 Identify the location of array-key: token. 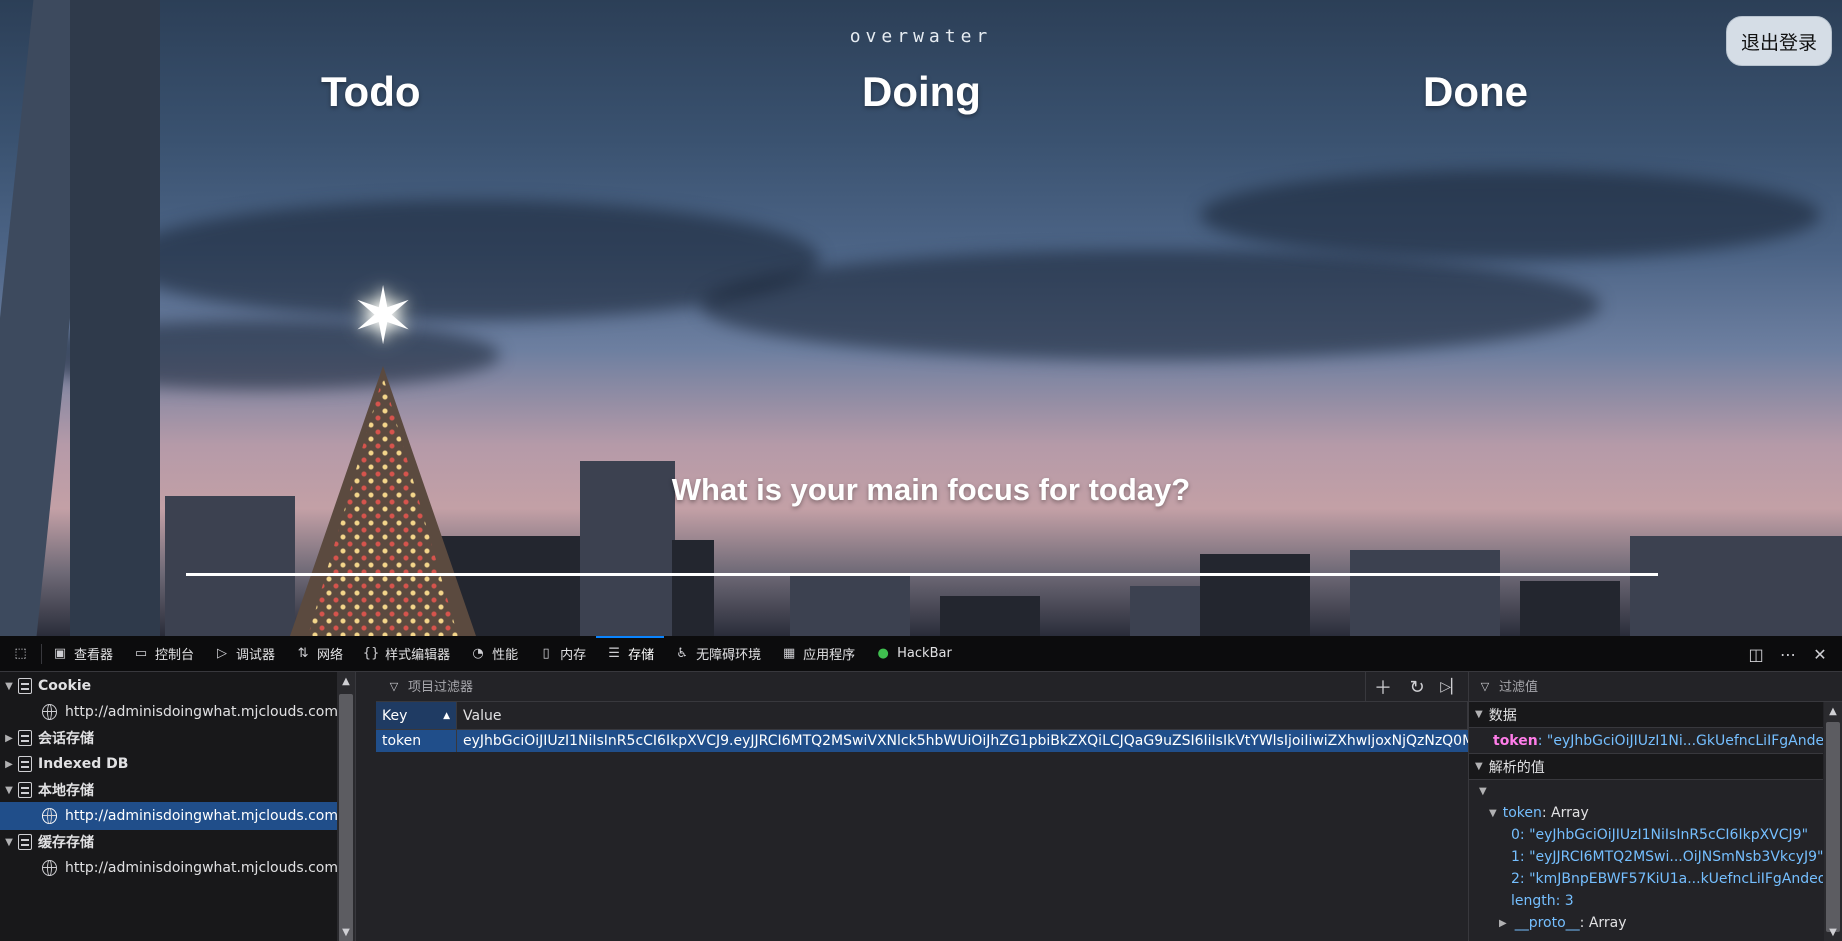
(1522, 813).